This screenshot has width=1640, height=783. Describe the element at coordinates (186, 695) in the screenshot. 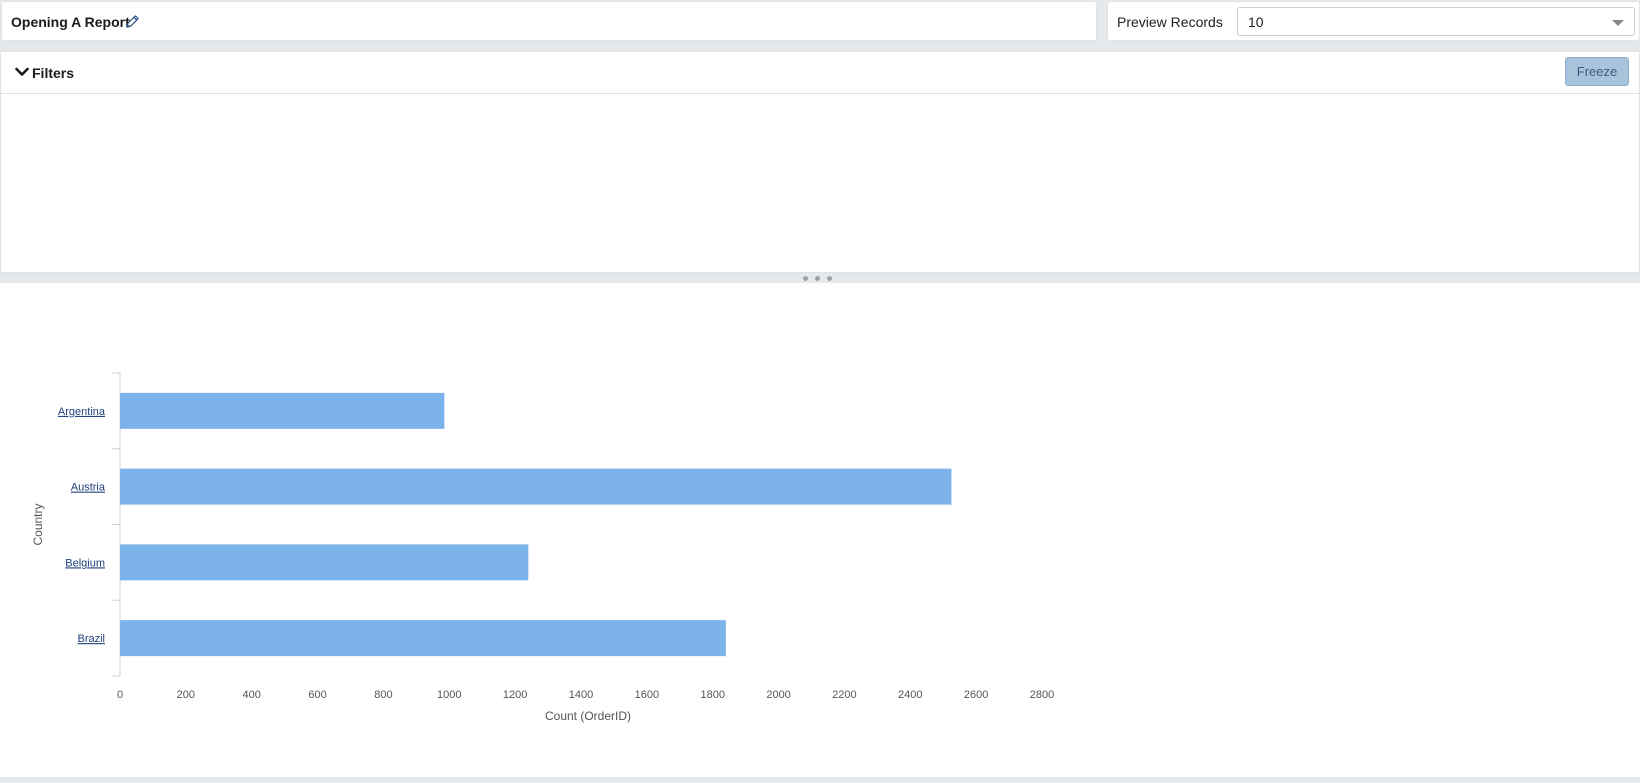

I see `x-tick-label: 200` at that location.